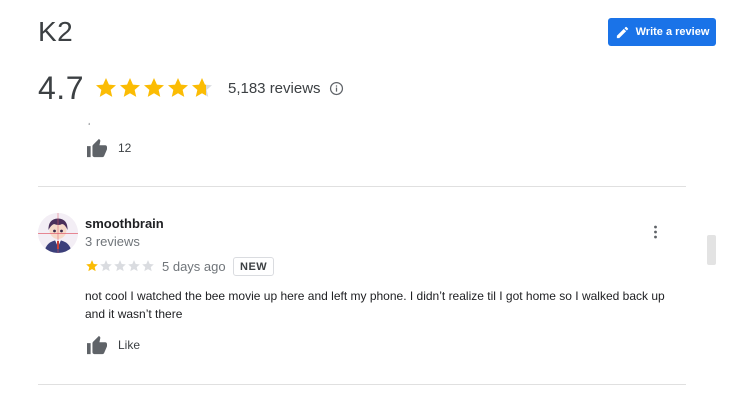 Image resolution: width=748 pixels, height=411 pixels. Describe the element at coordinates (89, 120) in the screenshot. I see `truncated-review-text: ¸` at that location.